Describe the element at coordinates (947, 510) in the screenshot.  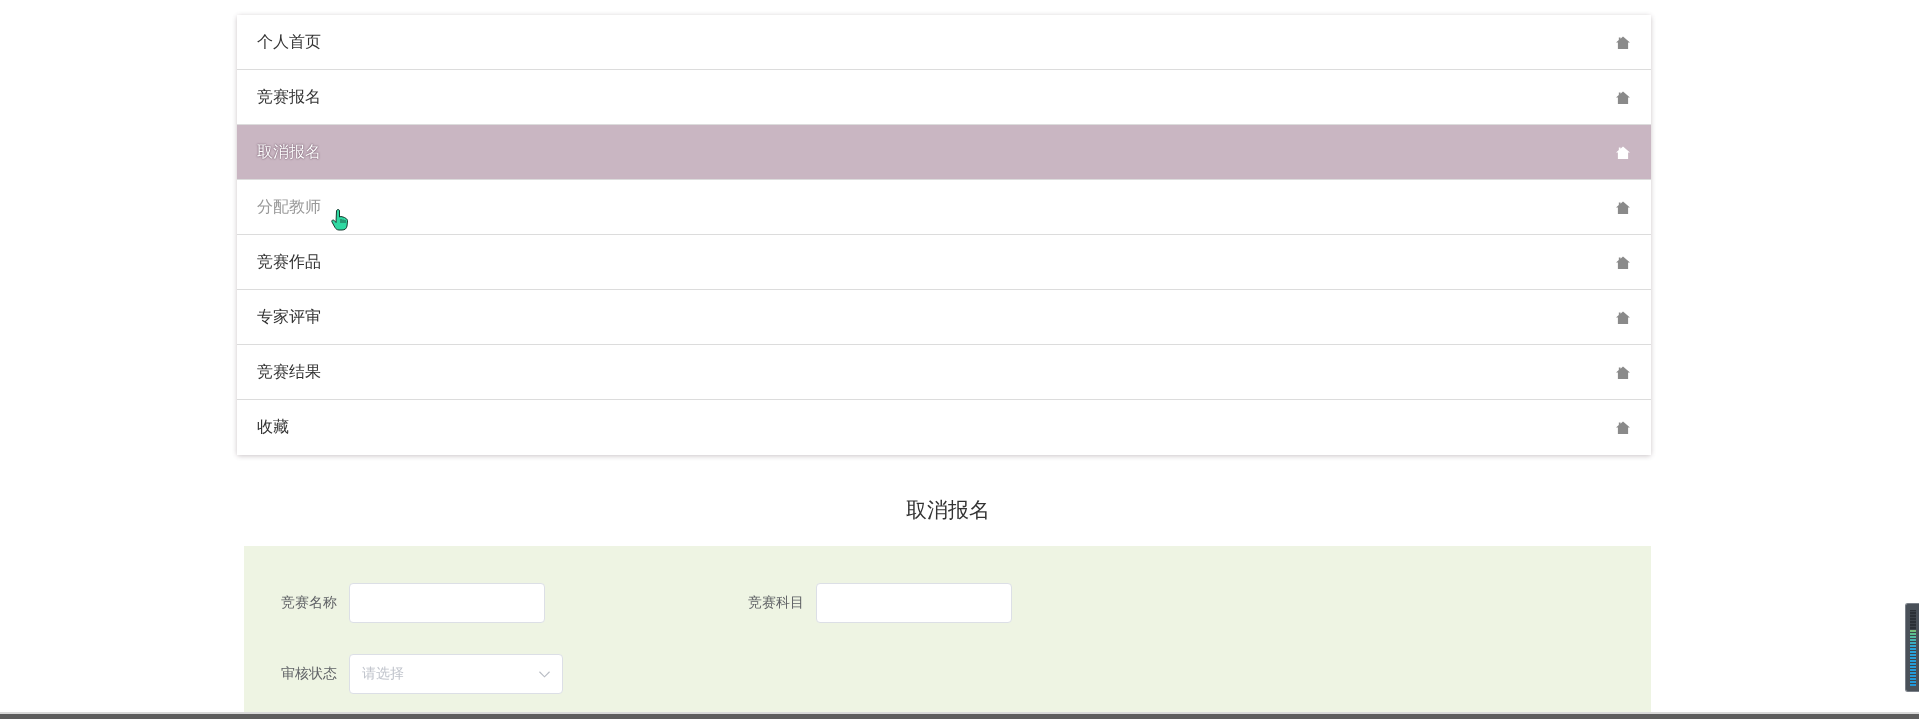
I see `page-title: 取消报名` at that location.